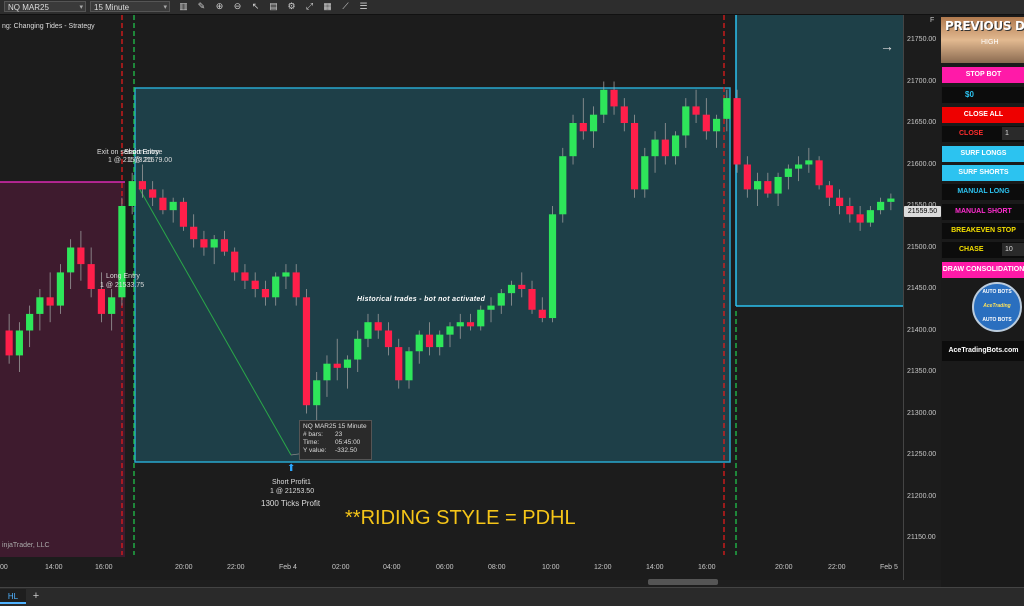 The height and width of the screenshot is (606, 1024). What do you see at coordinates (982, 40) in the screenshot?
I see `previous-day-banner: PREVIOUS D HIGH` at bounding box center [982, 40].